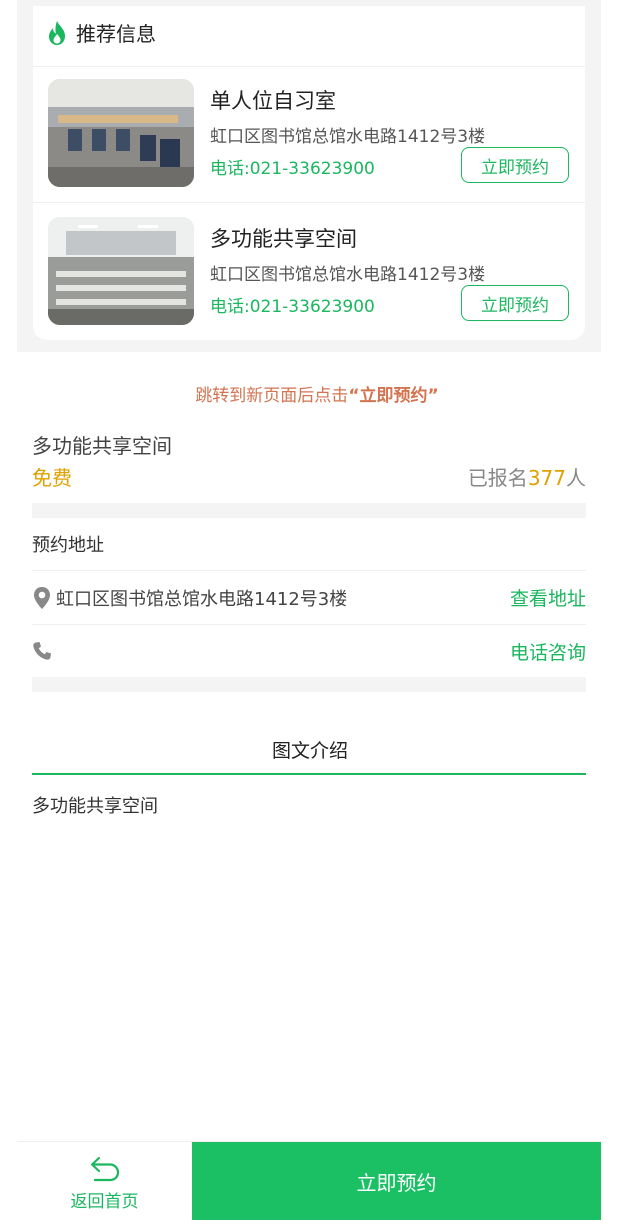  I want to click on phone-icon, so click(42, 651).